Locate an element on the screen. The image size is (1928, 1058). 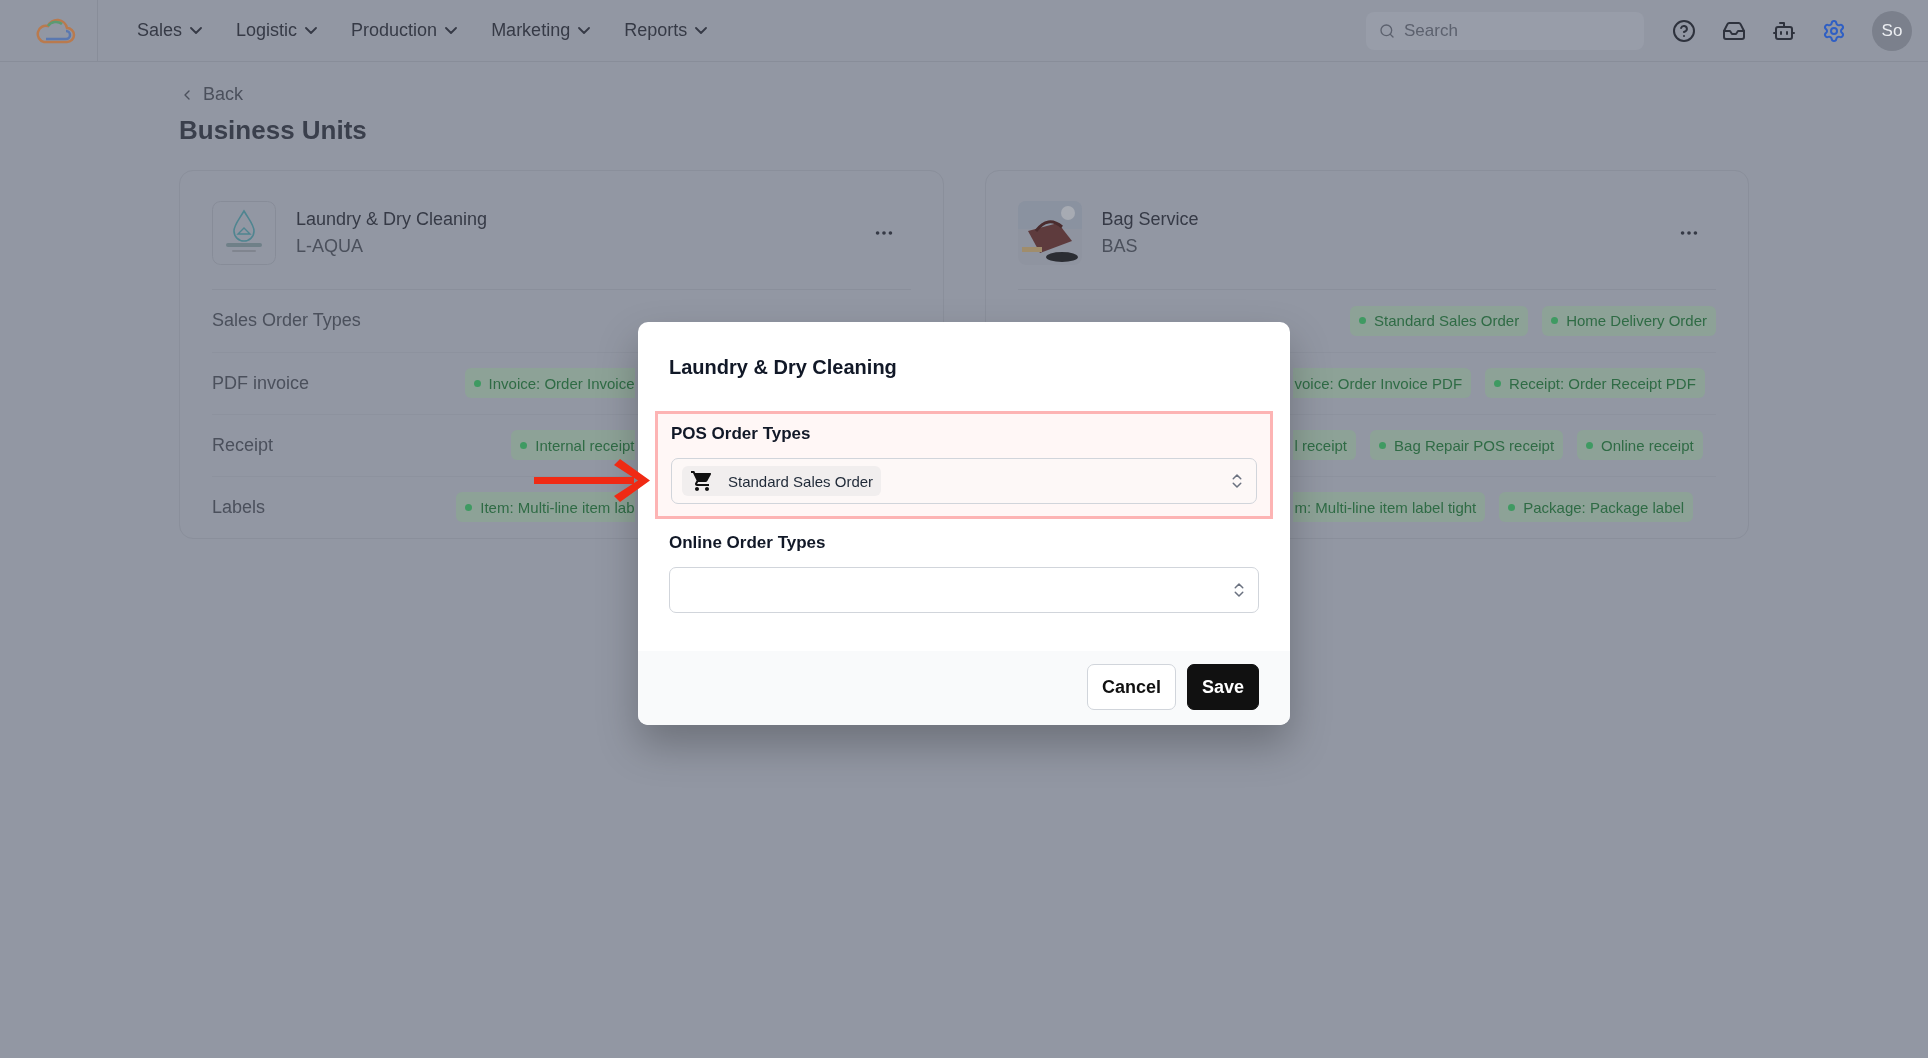
help-icon is located at coordinates (1684, 30).